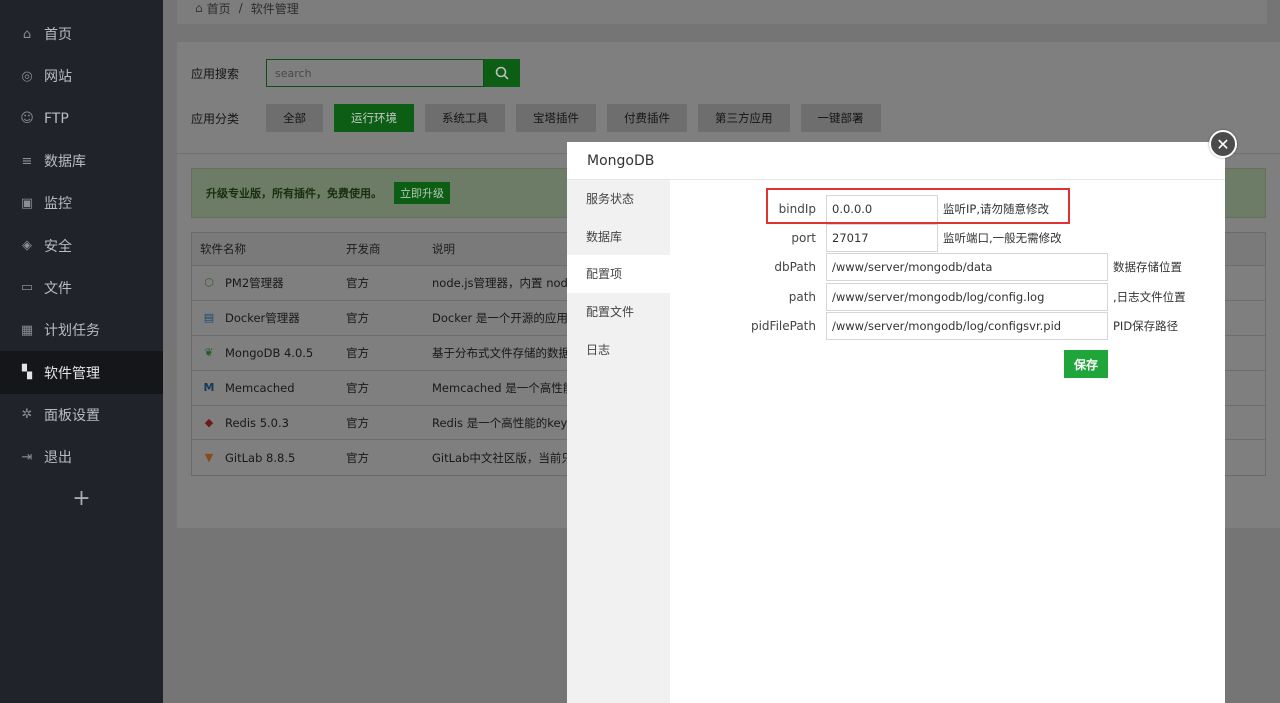 The height and width of the screenshot is (703, 1280). Describe the element at coordinates (215, 118) in the screenshot. I see `category-label: 应用分类` at that location.